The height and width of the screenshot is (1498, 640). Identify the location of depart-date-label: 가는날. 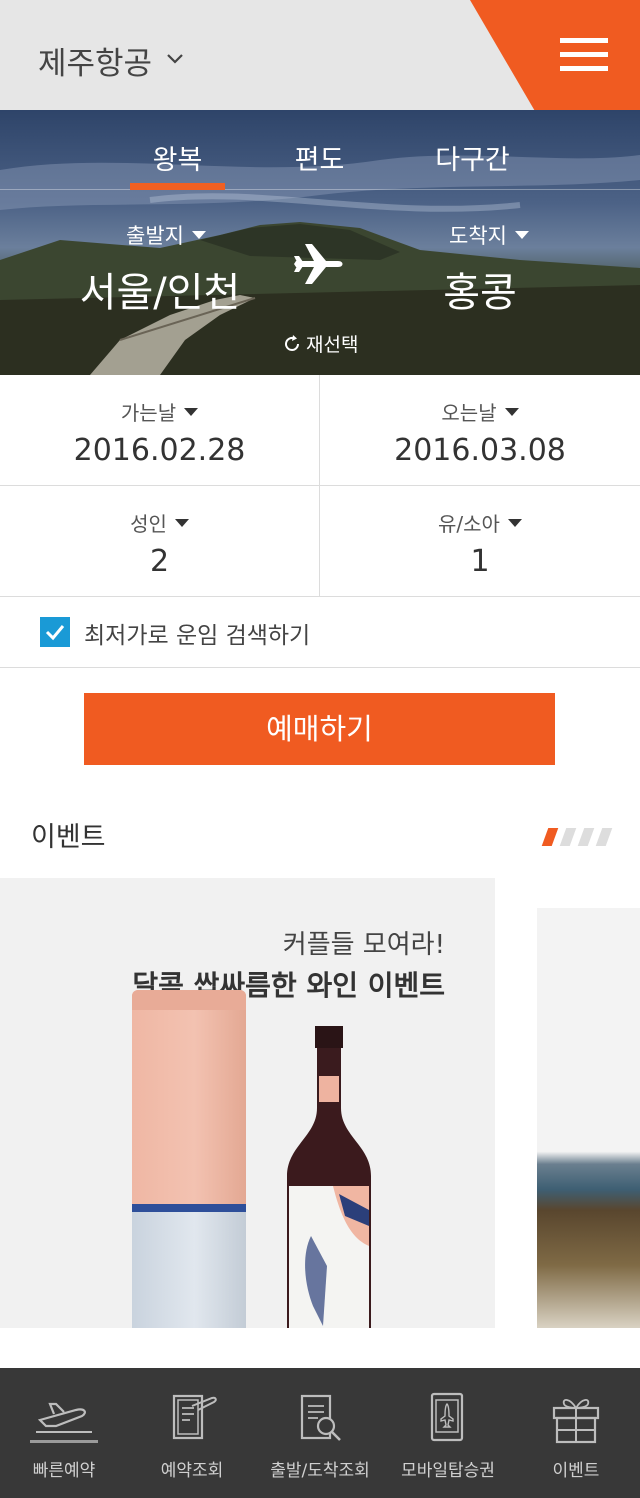
(148, 413).